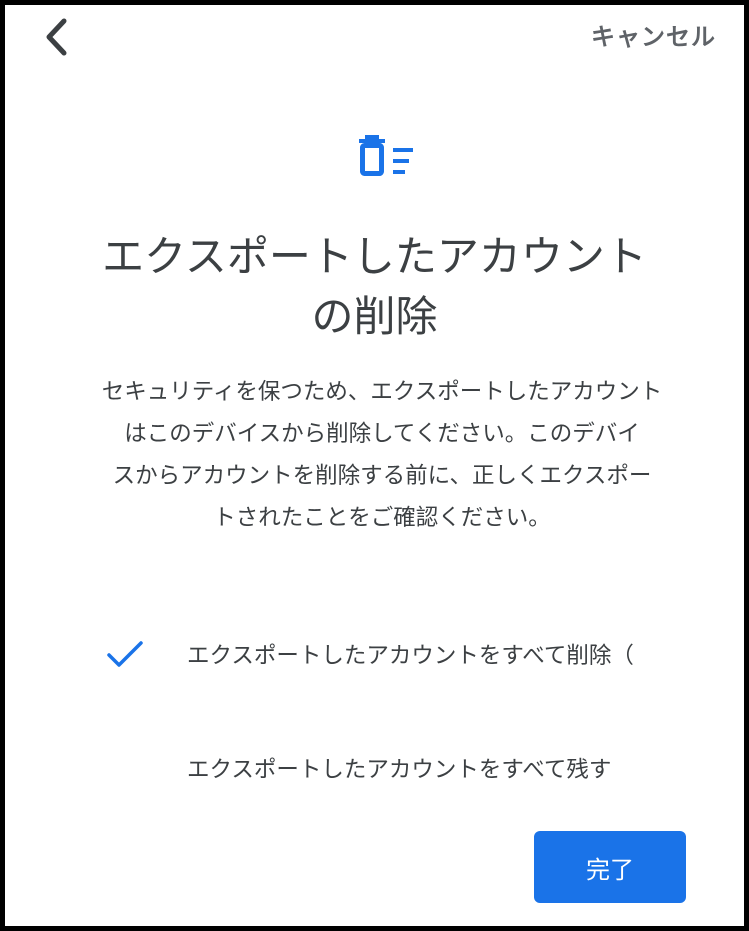 Image resolution: width=749 pixels, height=931 pixels. What do you see at coordinates (374, 316) in the screenshot?
I see `page-title-line-2: の削除` at bounding box center [374, 316].